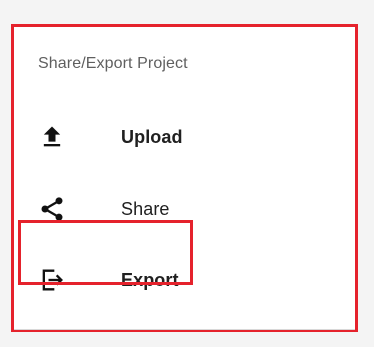 The image size is (374, 347). What do you see at coordinates (152, 137) in the screenshot?
I see `upload-label: Upload` at bounding box center [152, 137].